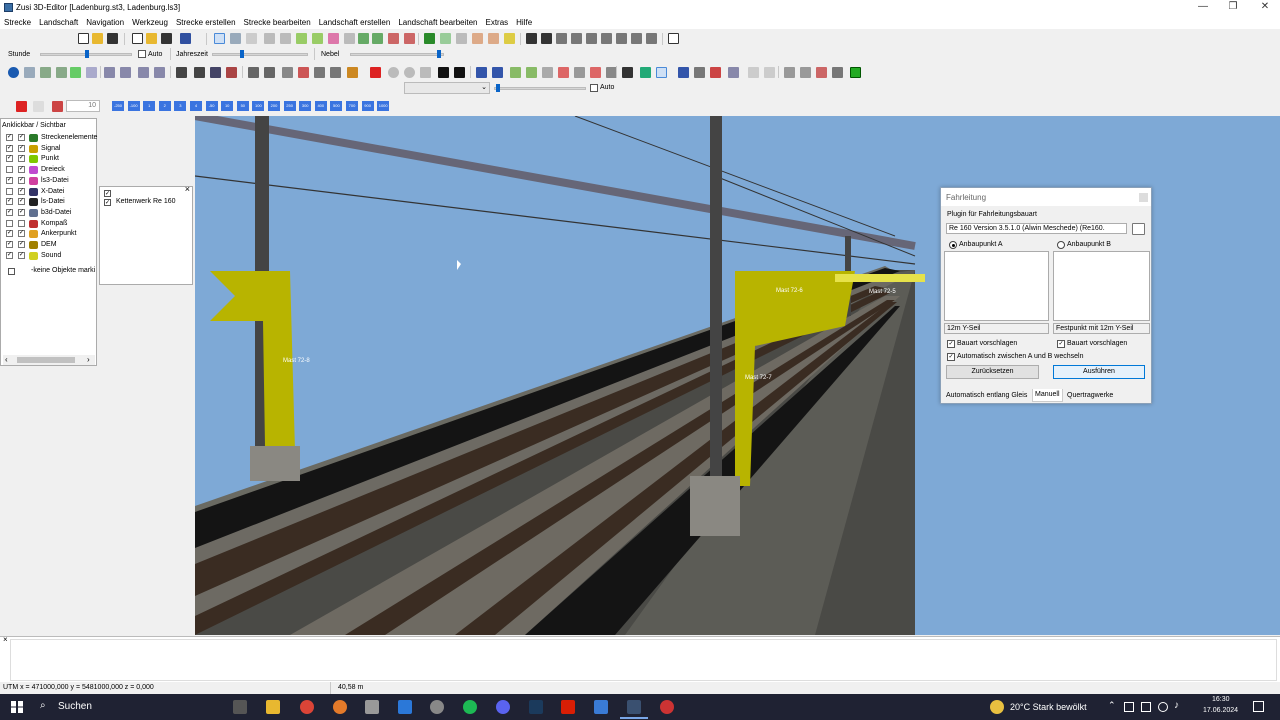 This screenshot has width=1280, height=720. What do you see at coordinates (805, 72) in the screenshot?
I see `tool-at-icon` at bounding box center [805, 72].